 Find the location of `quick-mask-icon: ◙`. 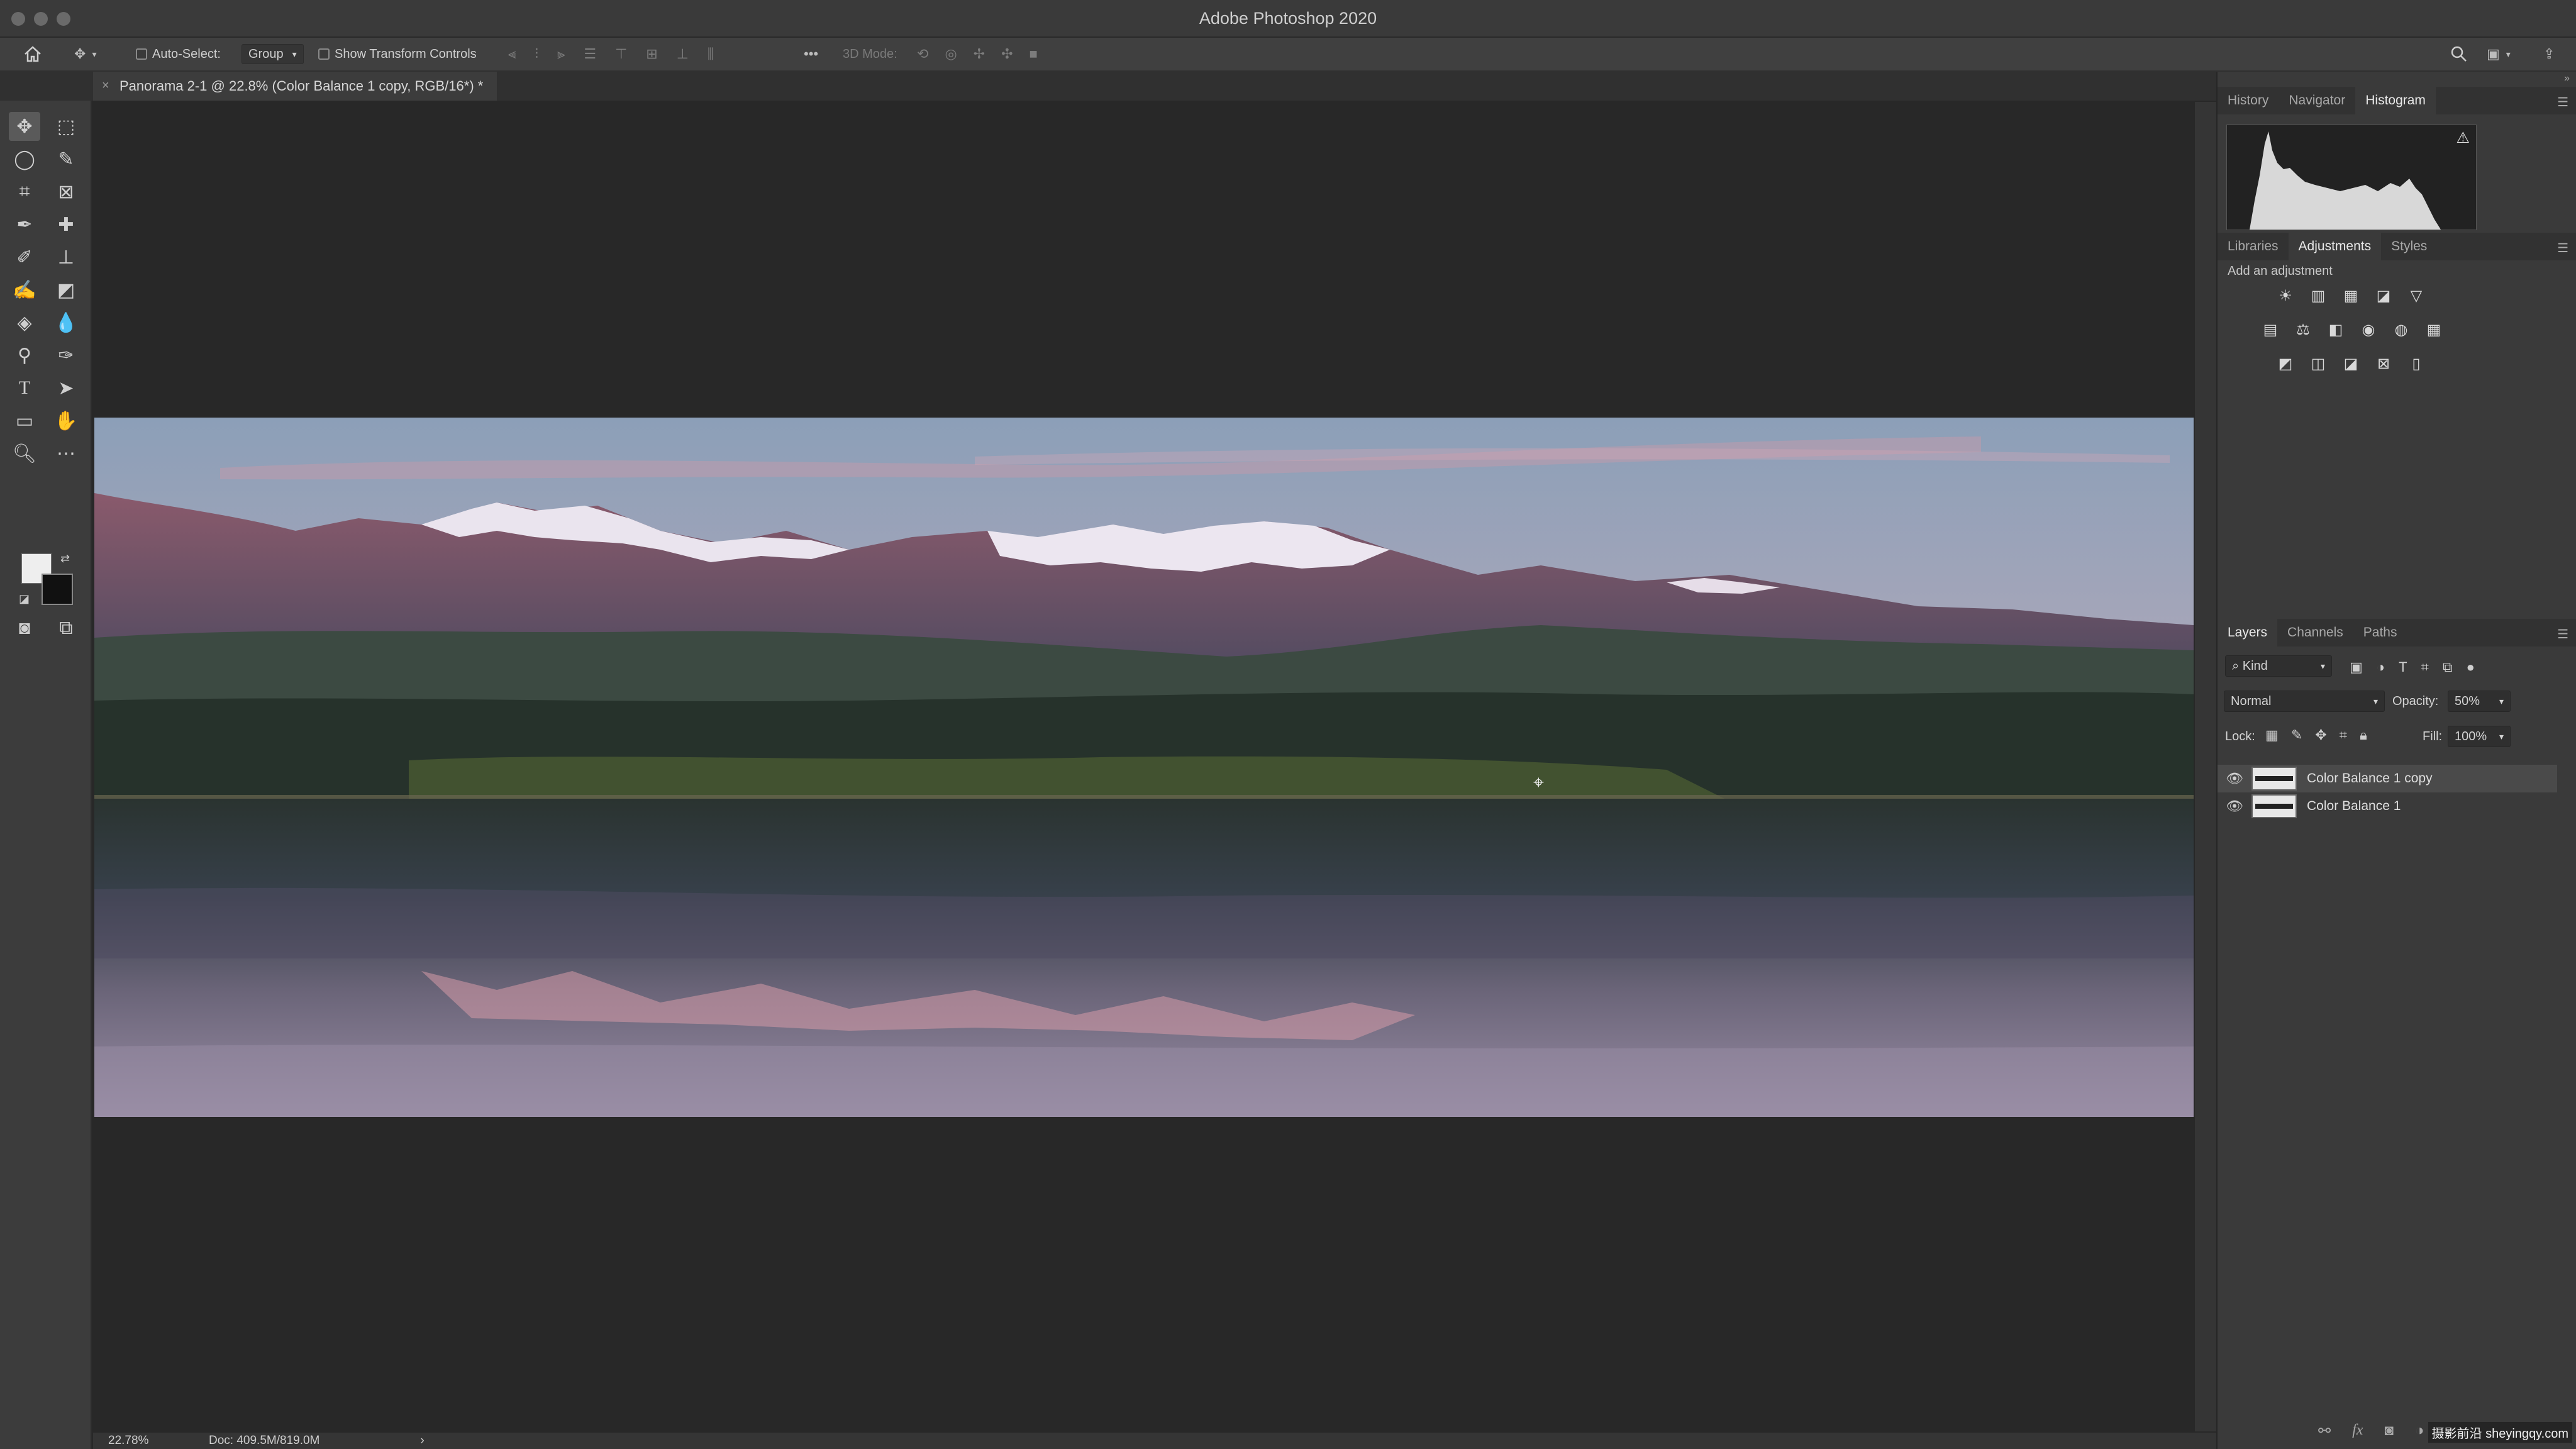

quick-mask-icon: ◙ is located at coordinates (24, 628).